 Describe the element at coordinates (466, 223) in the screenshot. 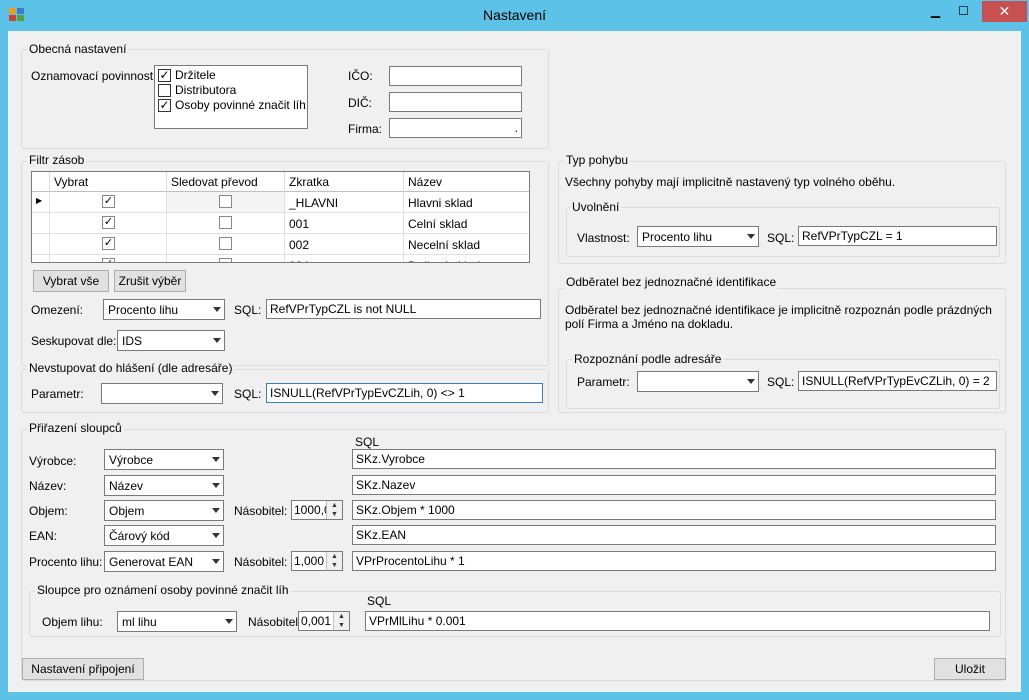

I see `grid-cell-name: Celní sklad` at that location.